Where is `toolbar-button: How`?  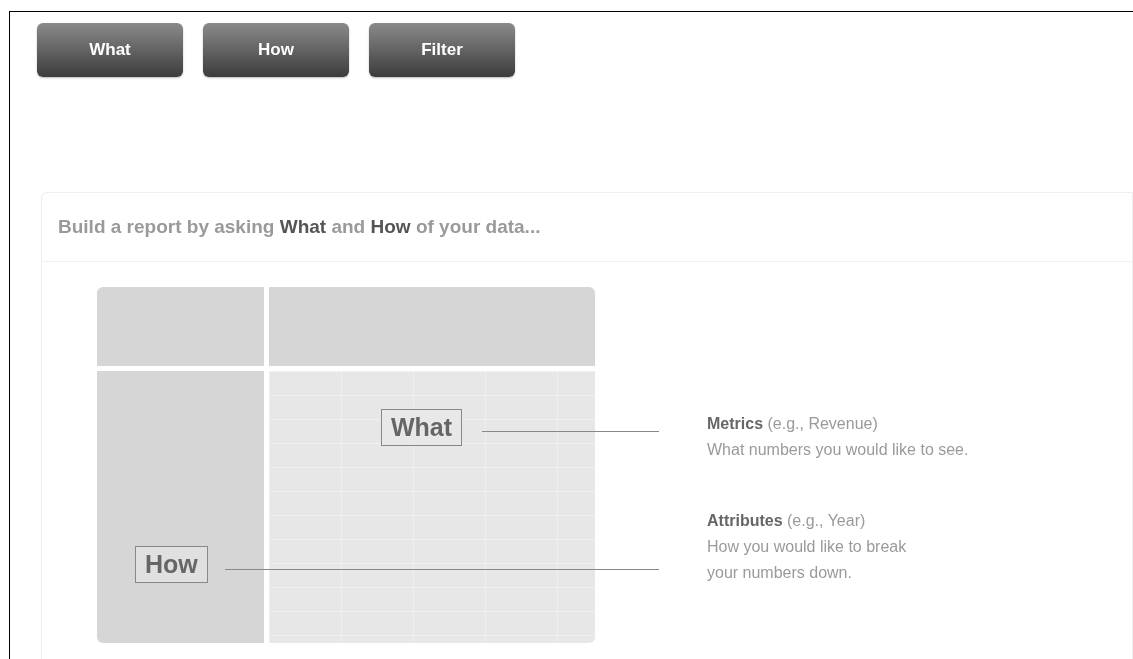 toolbar-button: How is located at coordinates (276, 50).